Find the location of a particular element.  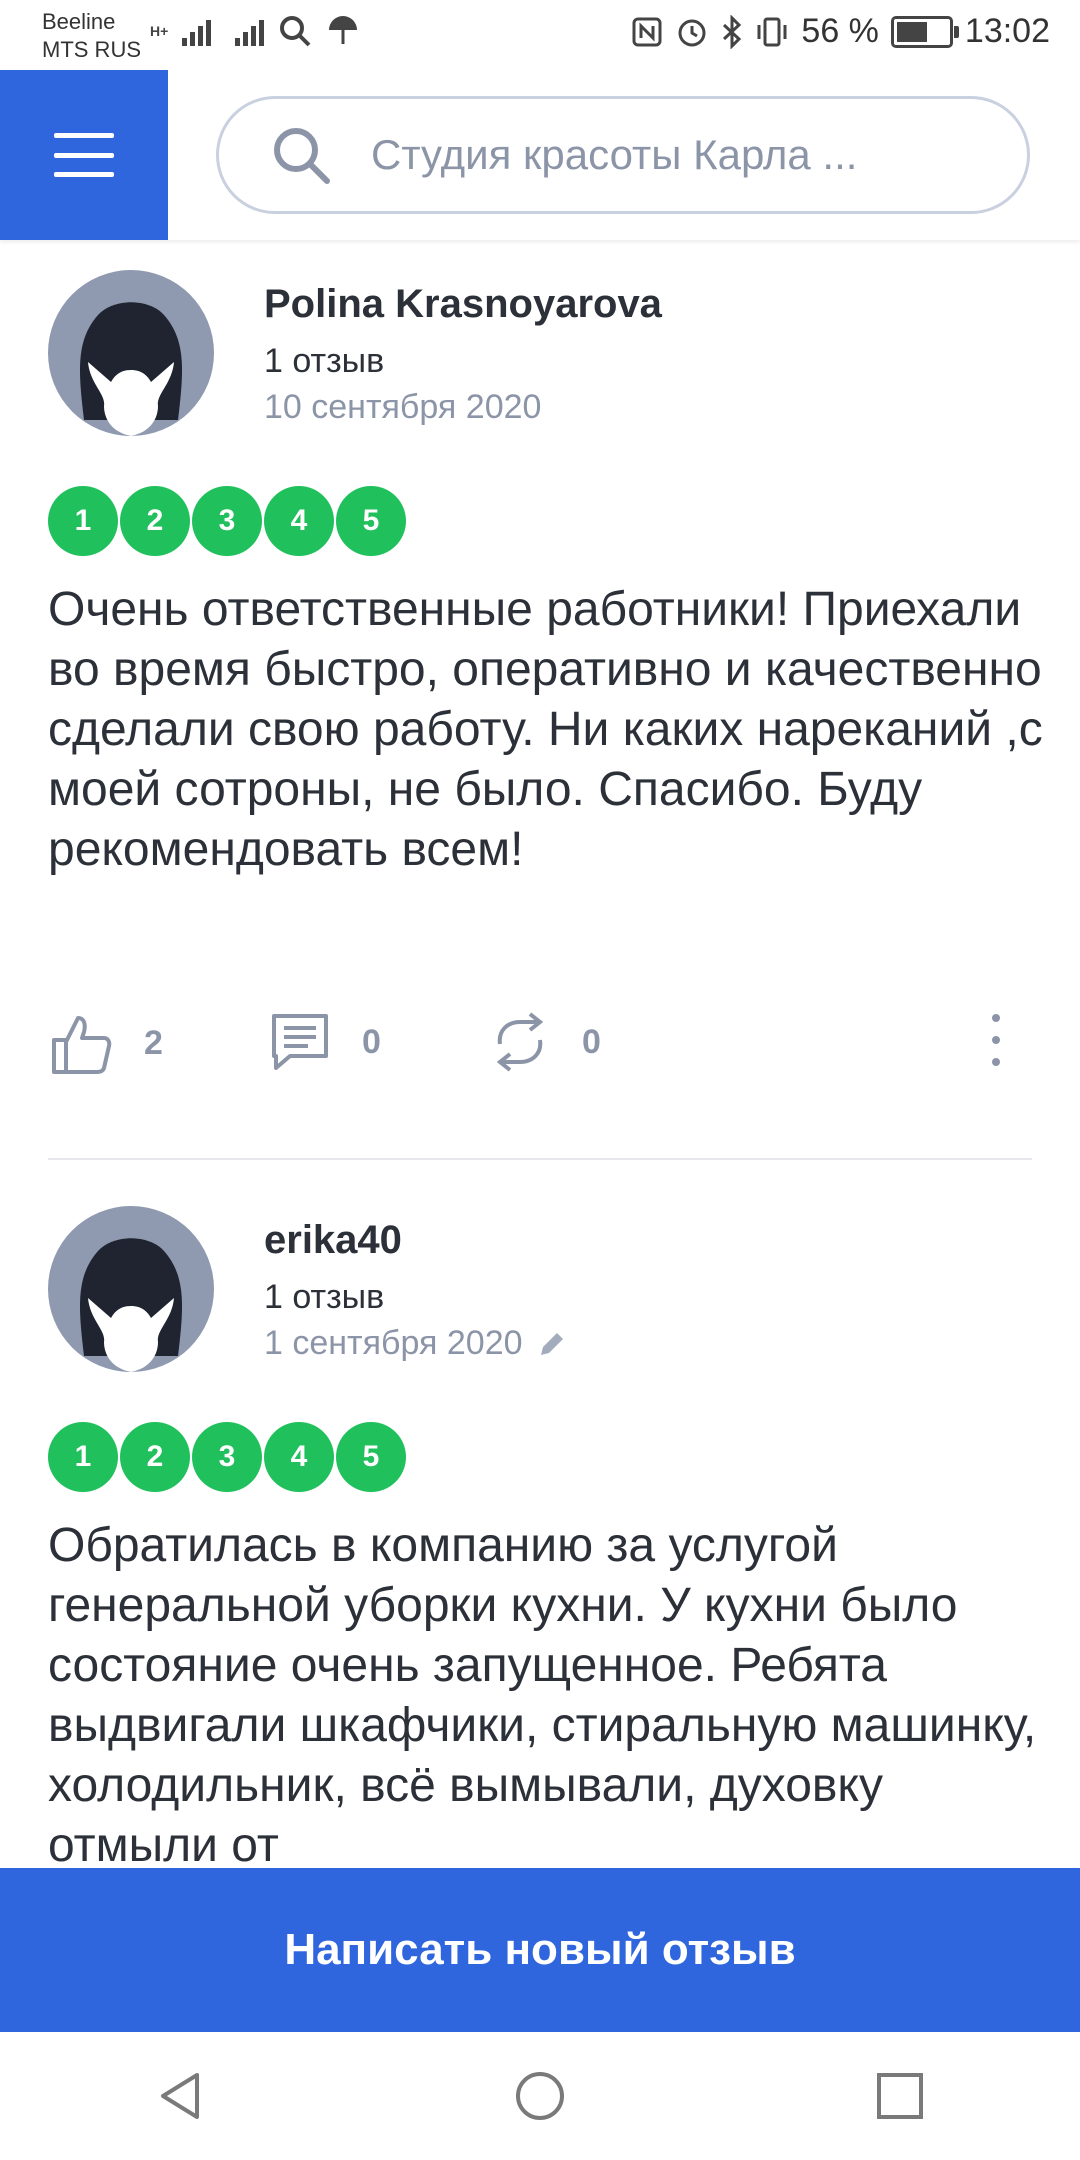

review-date: 1 сентября 2020 is located at coordinates (415, 1343).